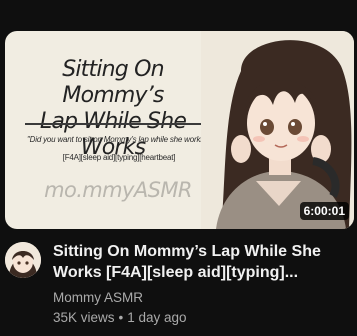 The height and width of the screenshot is (336, 357). Describe the element at coordinates (113, 108) in the screenshot. I see `thumbnail-title-text: Sitting On Mommy’s Lap While She Works` at that location.